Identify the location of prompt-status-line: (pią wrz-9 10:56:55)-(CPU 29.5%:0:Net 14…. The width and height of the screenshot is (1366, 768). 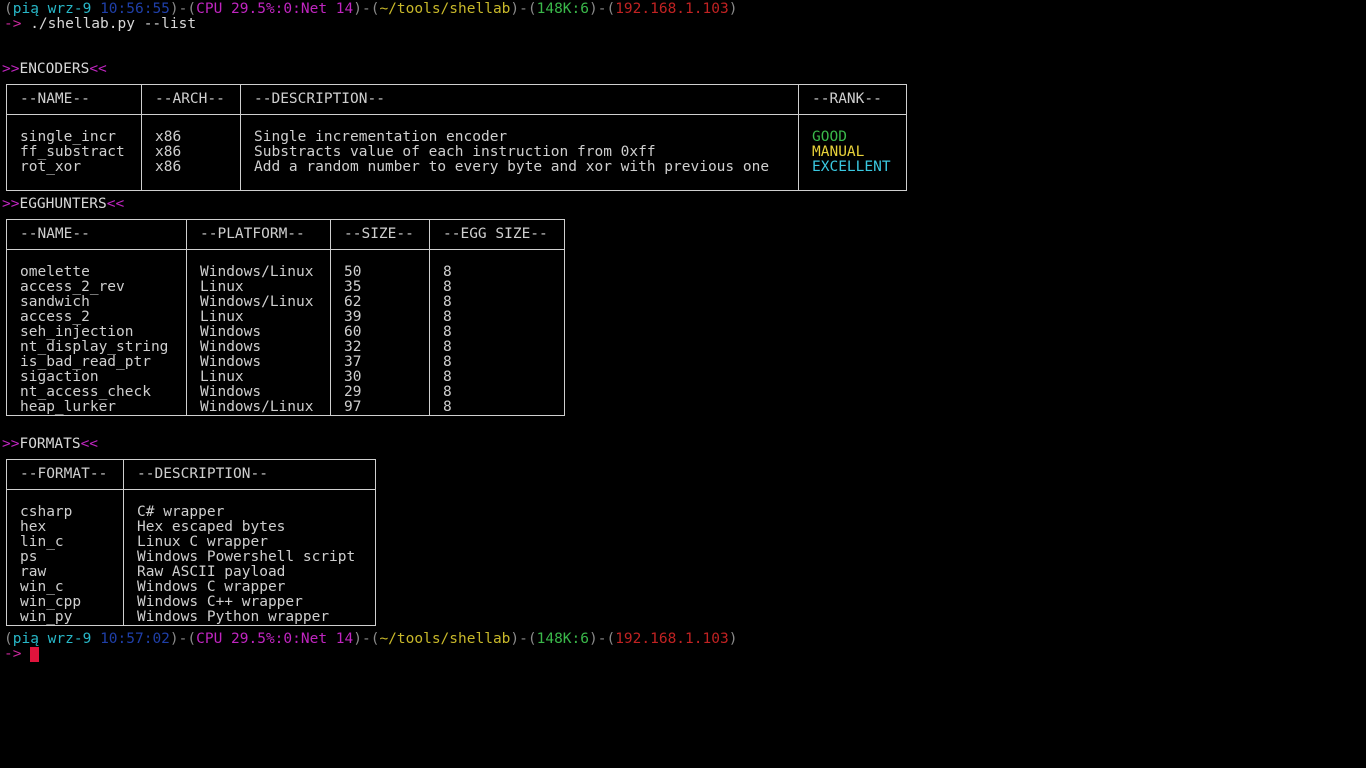
(371, 9).